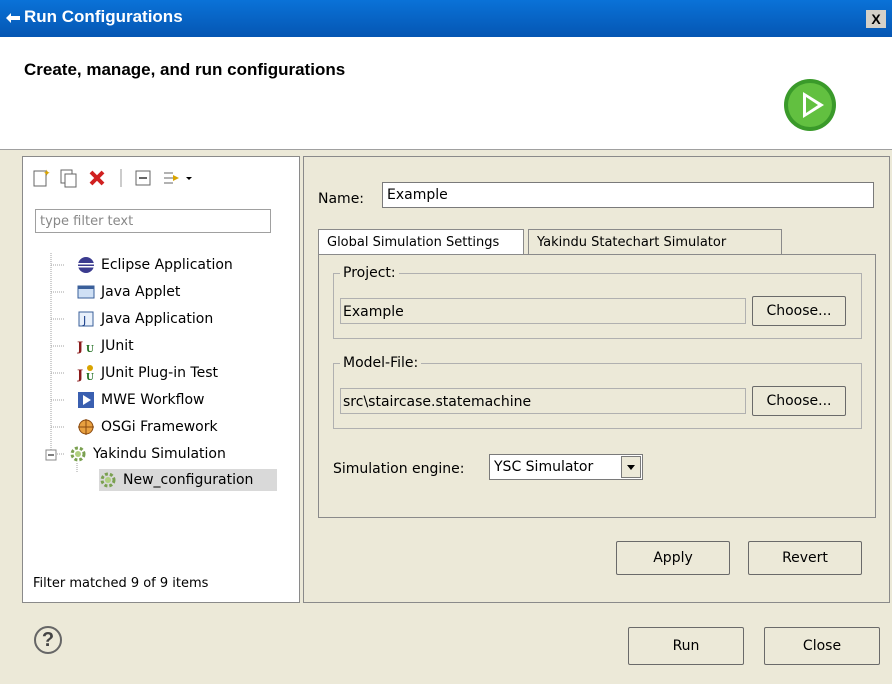 The width and height of the screenshot is (892, 684). Describe the element at coordinates (143, 178) in the screenshot. I see `collapse-all-icon` at that location.